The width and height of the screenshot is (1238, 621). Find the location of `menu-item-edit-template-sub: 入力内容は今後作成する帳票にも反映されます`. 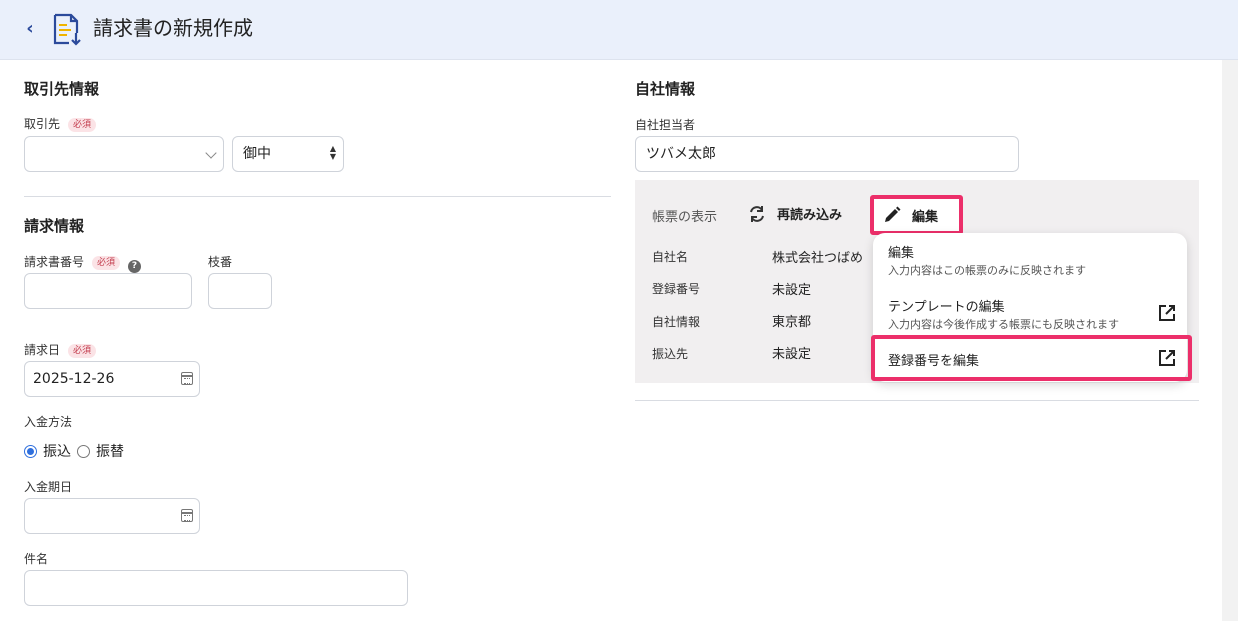

menu-item-edit-template-sub: 入力内容は今後作成する帳票にも反映されます is located at coordinates (1003, 324).